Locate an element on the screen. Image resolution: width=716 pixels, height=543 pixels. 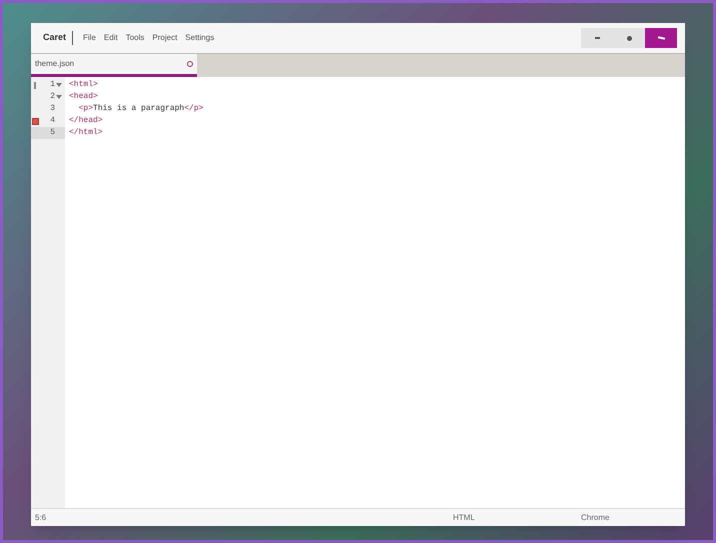
menu-item: Edit is located at coordinates (111, 38).